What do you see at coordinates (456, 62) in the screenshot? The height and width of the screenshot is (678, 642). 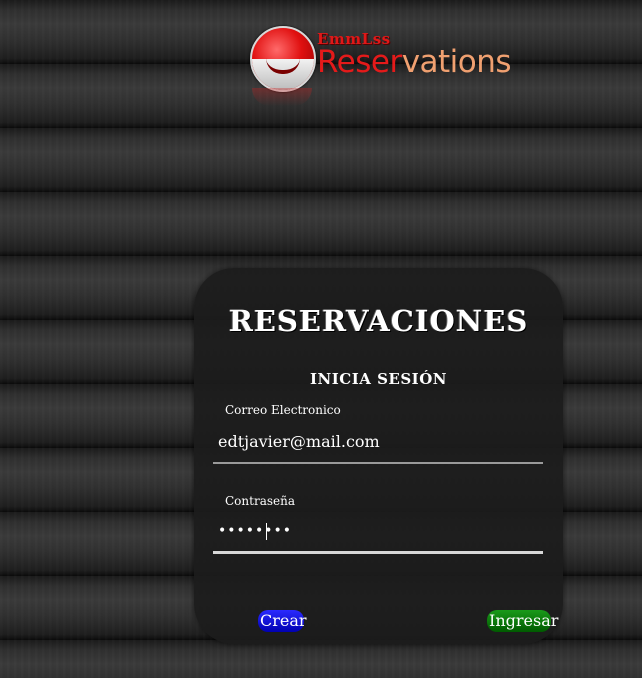 I see `logo-title-part2: vations` at bounding box center [456, 62].